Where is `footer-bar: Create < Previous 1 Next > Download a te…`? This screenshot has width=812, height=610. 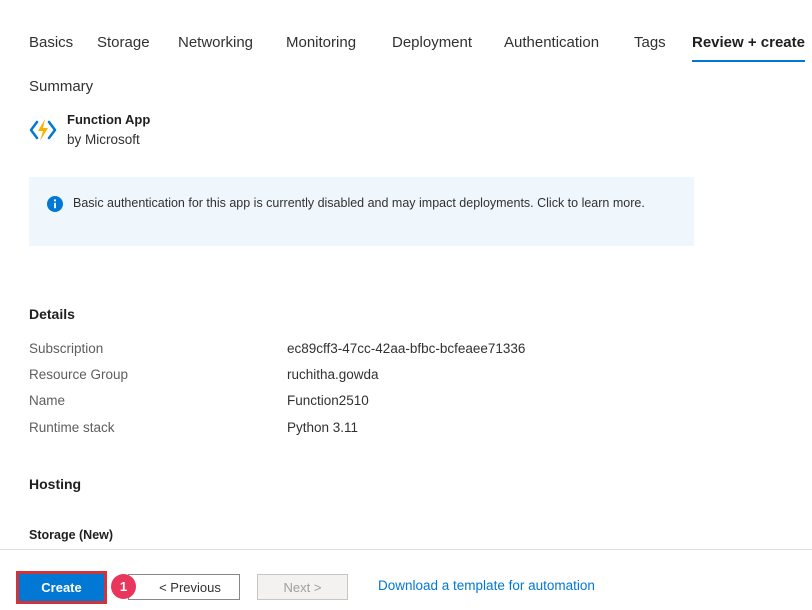 footer-bar: Create < Previous 1 Next > Download a te… is located at coordinates (406, 579).